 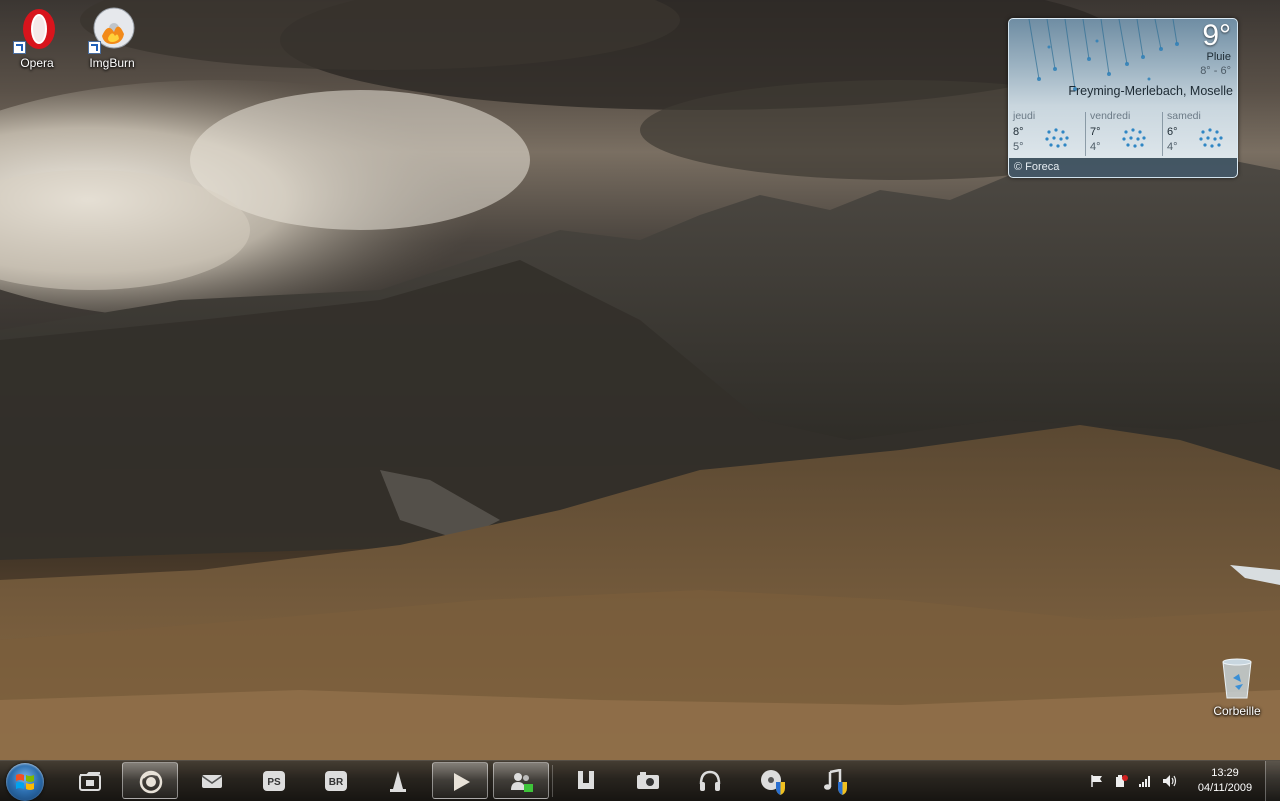 I want to click on forecast-row: jeudi 8° 5° vendredi 7° 4° samedi 6° 4°, so click(x=1123, y=134).